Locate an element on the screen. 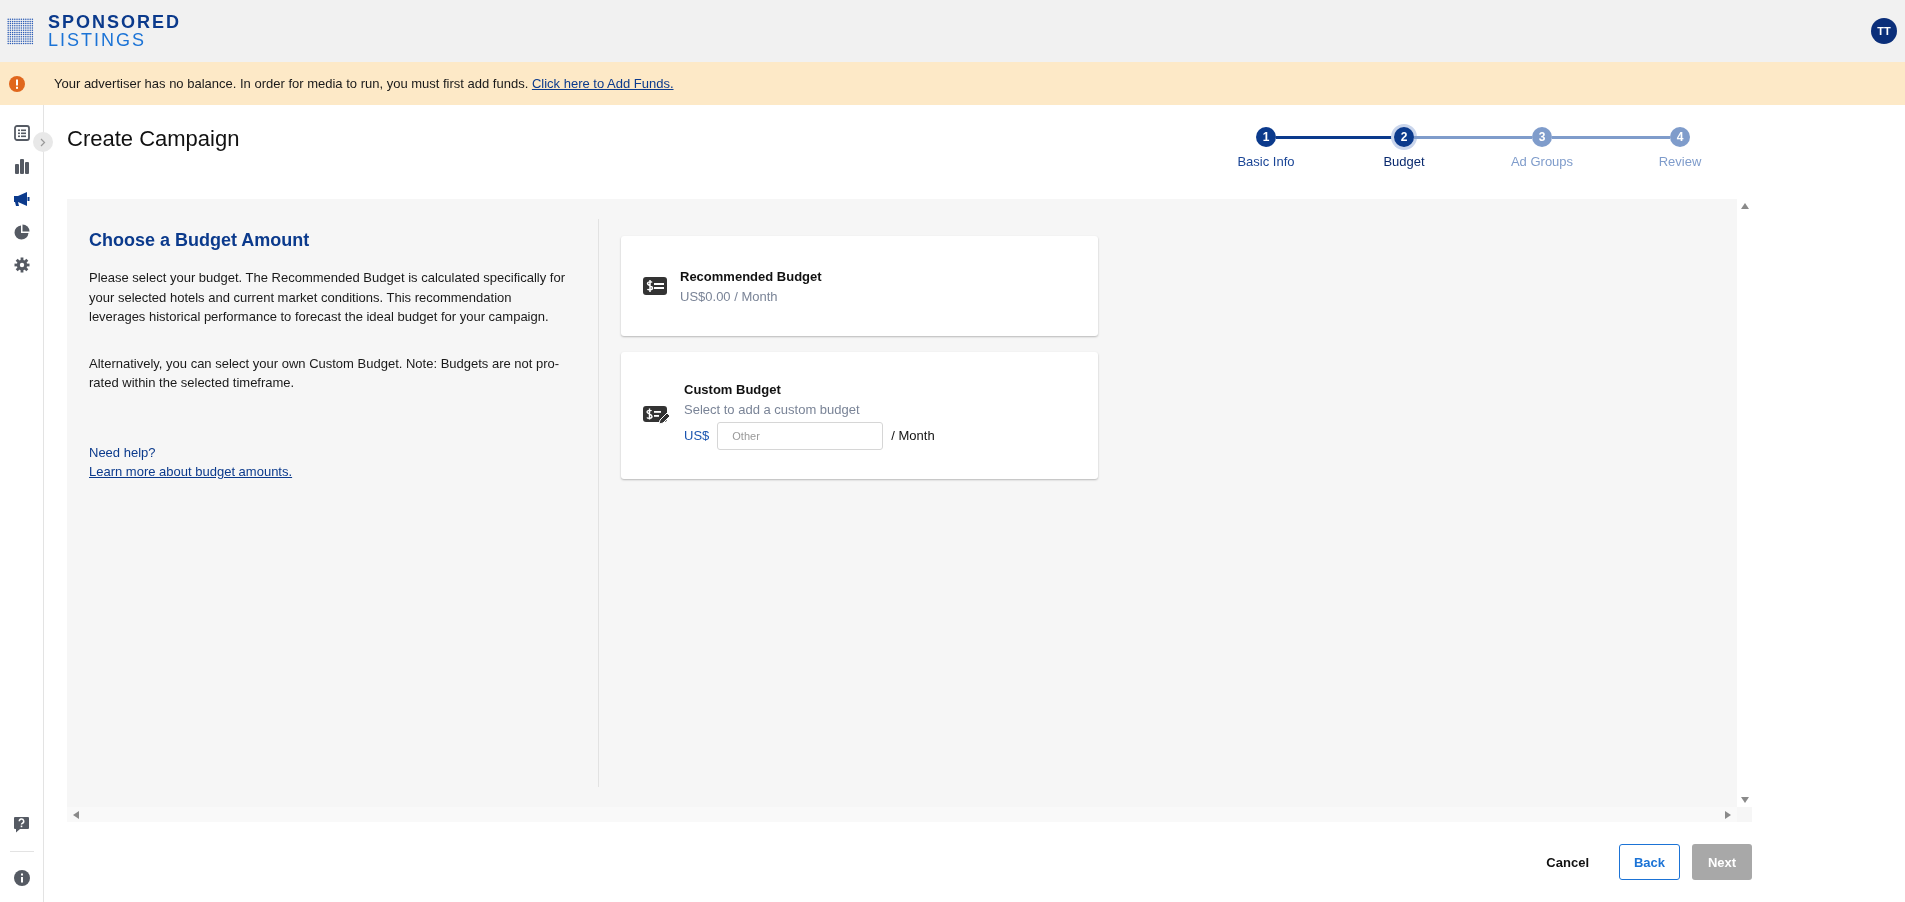 The image size is (1905, 902). option-title: Recommended Budget is located at coordinates (751, 276).